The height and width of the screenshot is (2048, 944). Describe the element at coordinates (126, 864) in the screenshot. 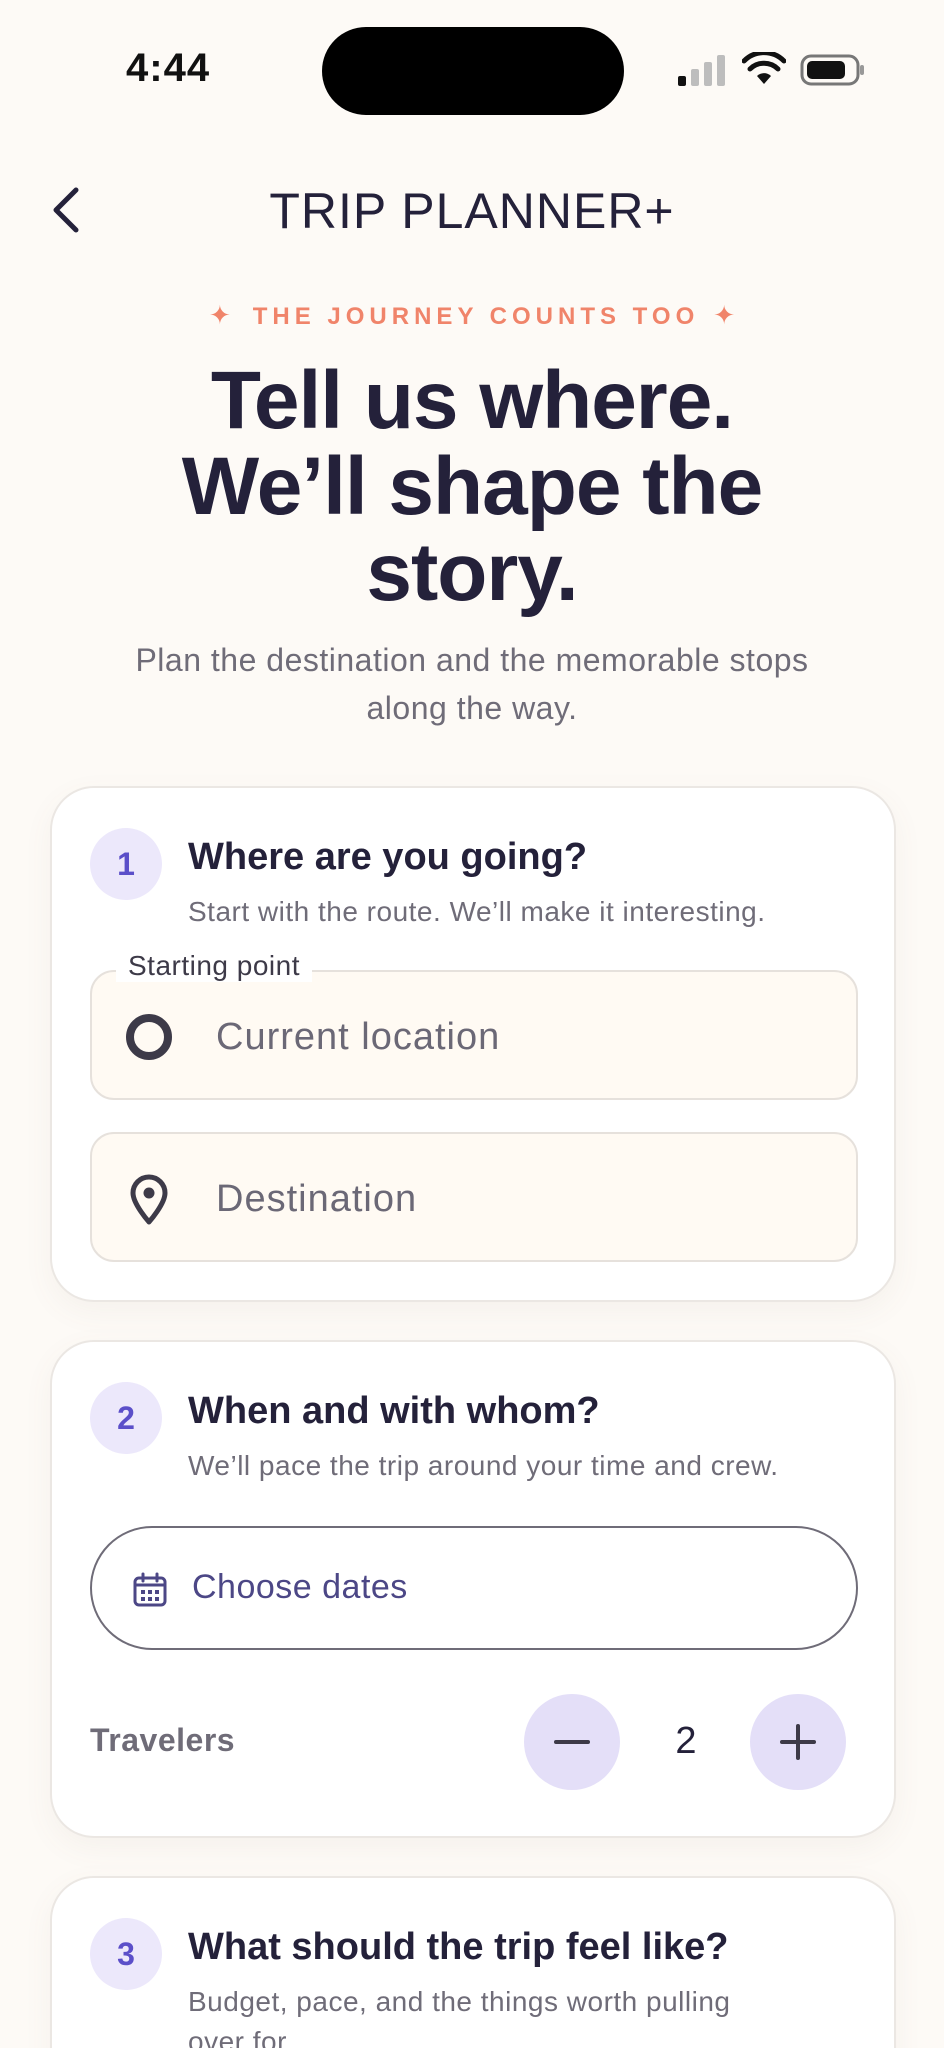

I see `step-number-badge: 1` at that location.